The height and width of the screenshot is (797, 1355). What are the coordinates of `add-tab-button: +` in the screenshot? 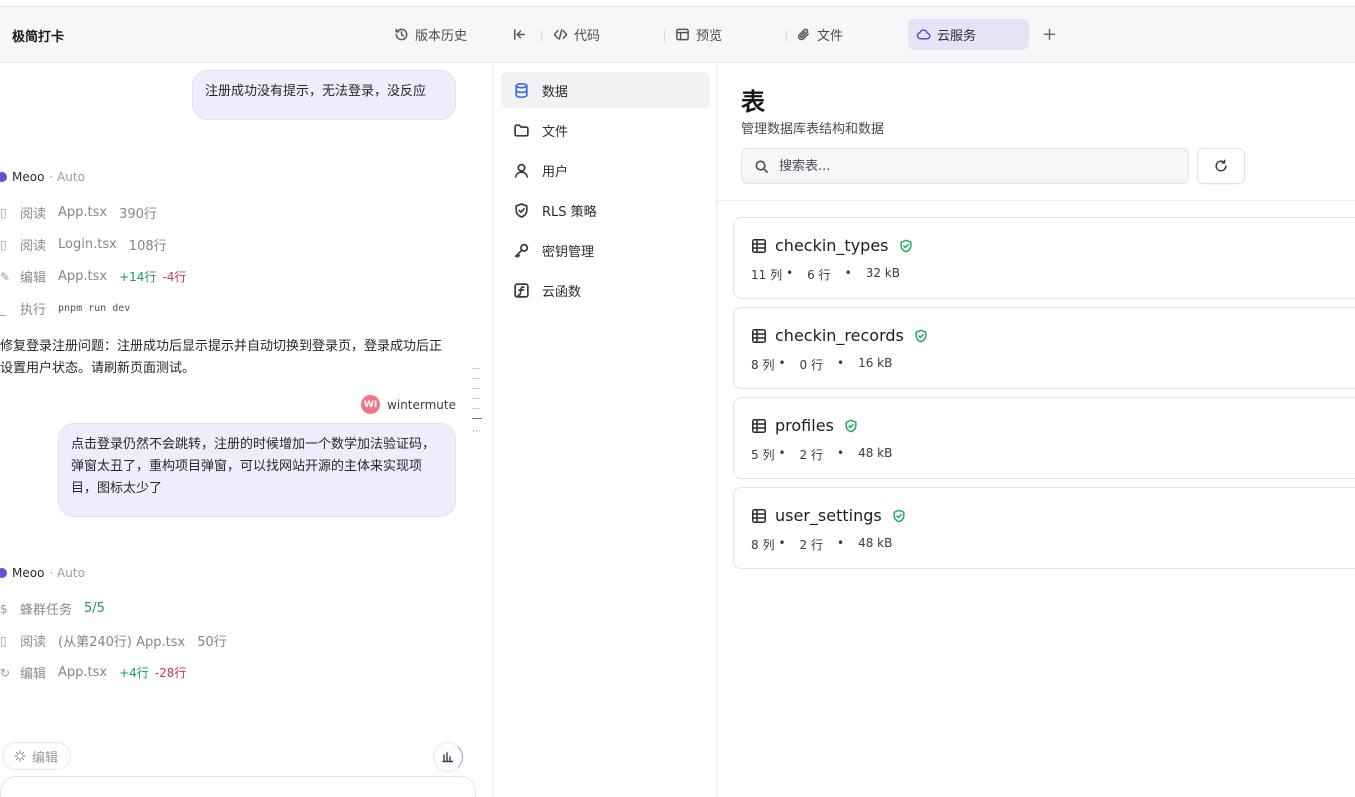 It's located at (1049, 34).